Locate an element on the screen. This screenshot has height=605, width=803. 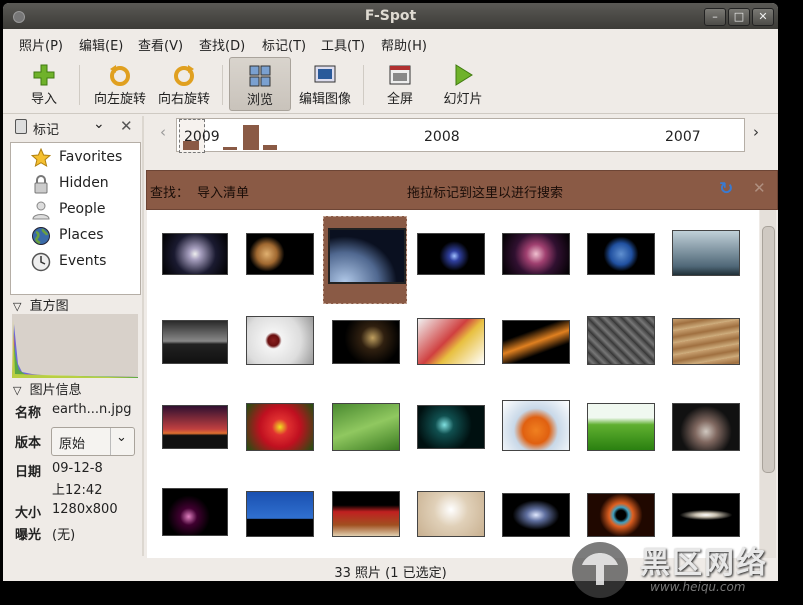
edit-image-button: 编辑图像 is located at coordinates (325, 83).